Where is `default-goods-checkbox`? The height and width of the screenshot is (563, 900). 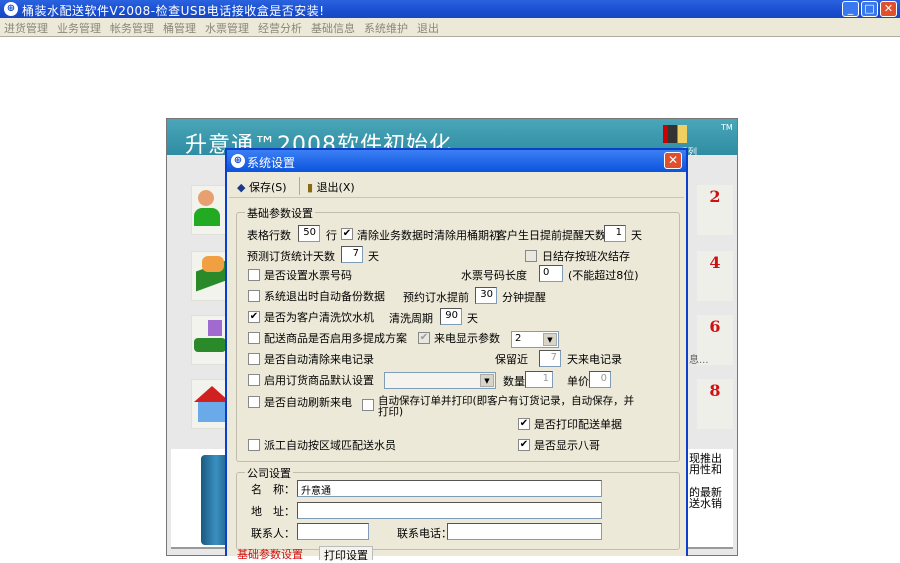 default-goods-checkbox is located at coordinates (254, 380).